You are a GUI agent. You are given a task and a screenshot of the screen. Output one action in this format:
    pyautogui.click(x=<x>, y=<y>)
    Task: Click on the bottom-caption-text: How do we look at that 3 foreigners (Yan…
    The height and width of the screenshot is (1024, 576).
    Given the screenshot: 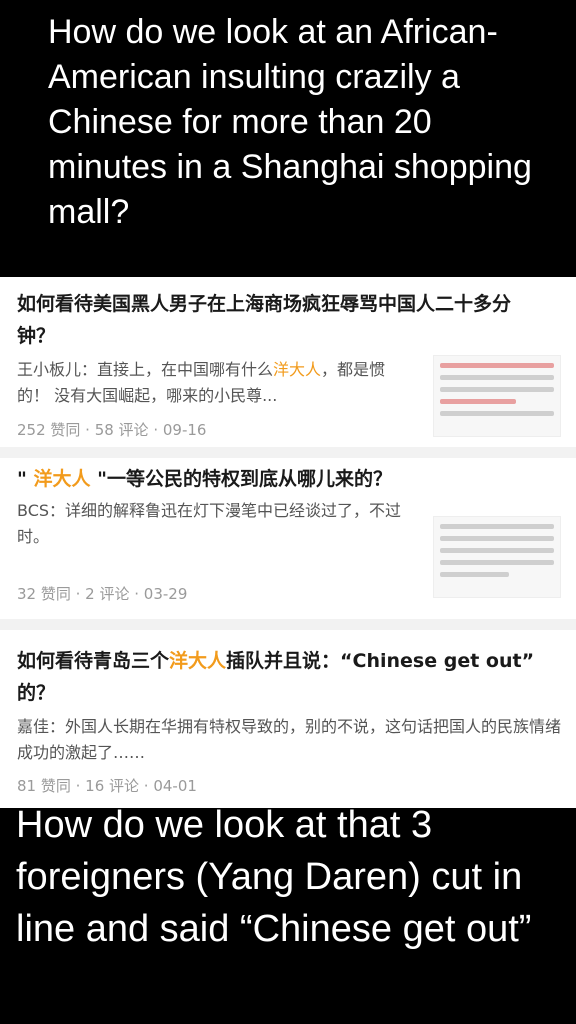 What is the action you would take?
    pyautogui.click(x=274, y=879)
    